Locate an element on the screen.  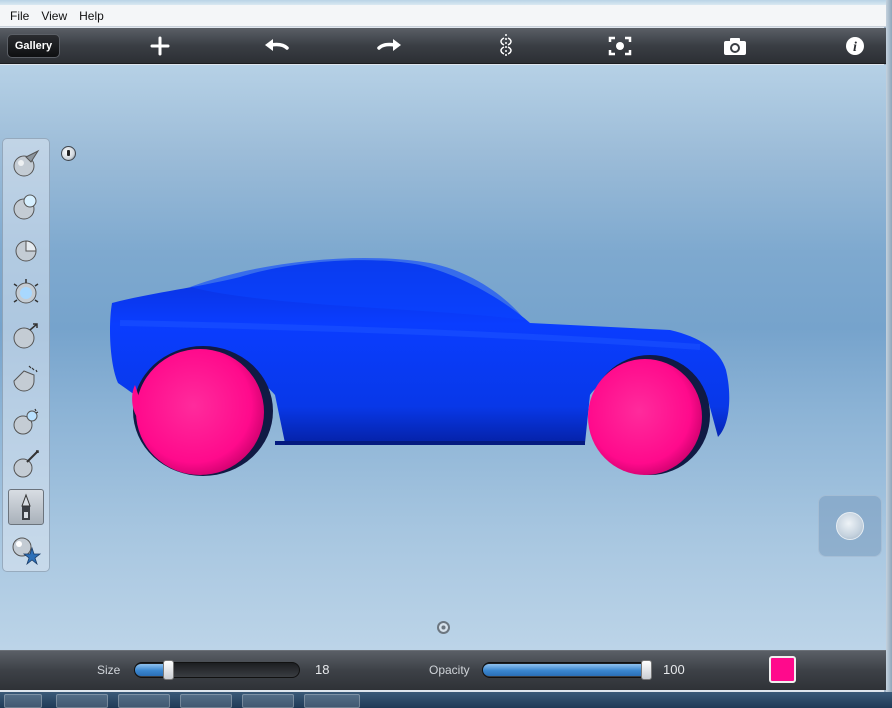
undo-icon is located at coordinates (276, 46).